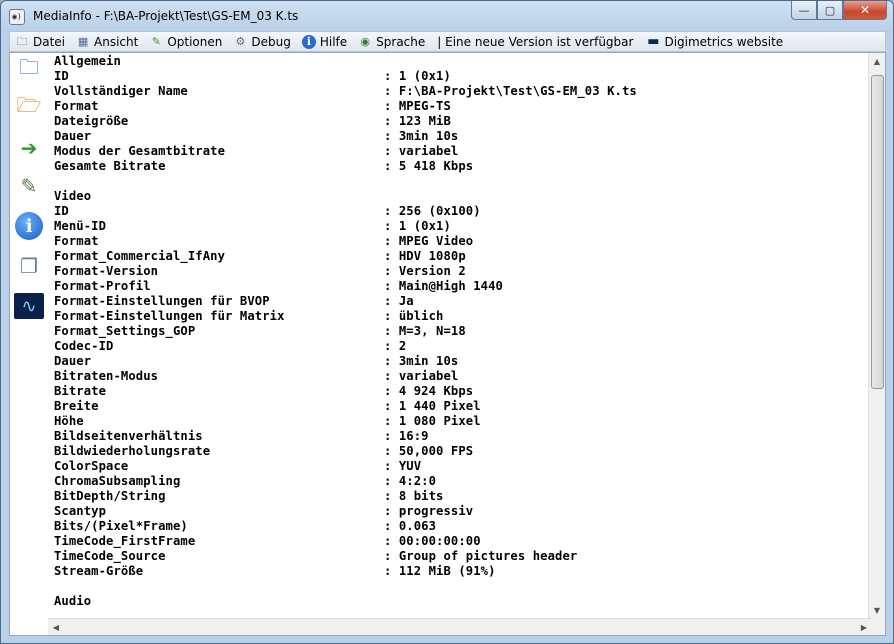  Describe the element at coordinates (463, 331) in the screenshot. I see `report-row: Format_Settings_GOP: M=3, N=18` at that location.